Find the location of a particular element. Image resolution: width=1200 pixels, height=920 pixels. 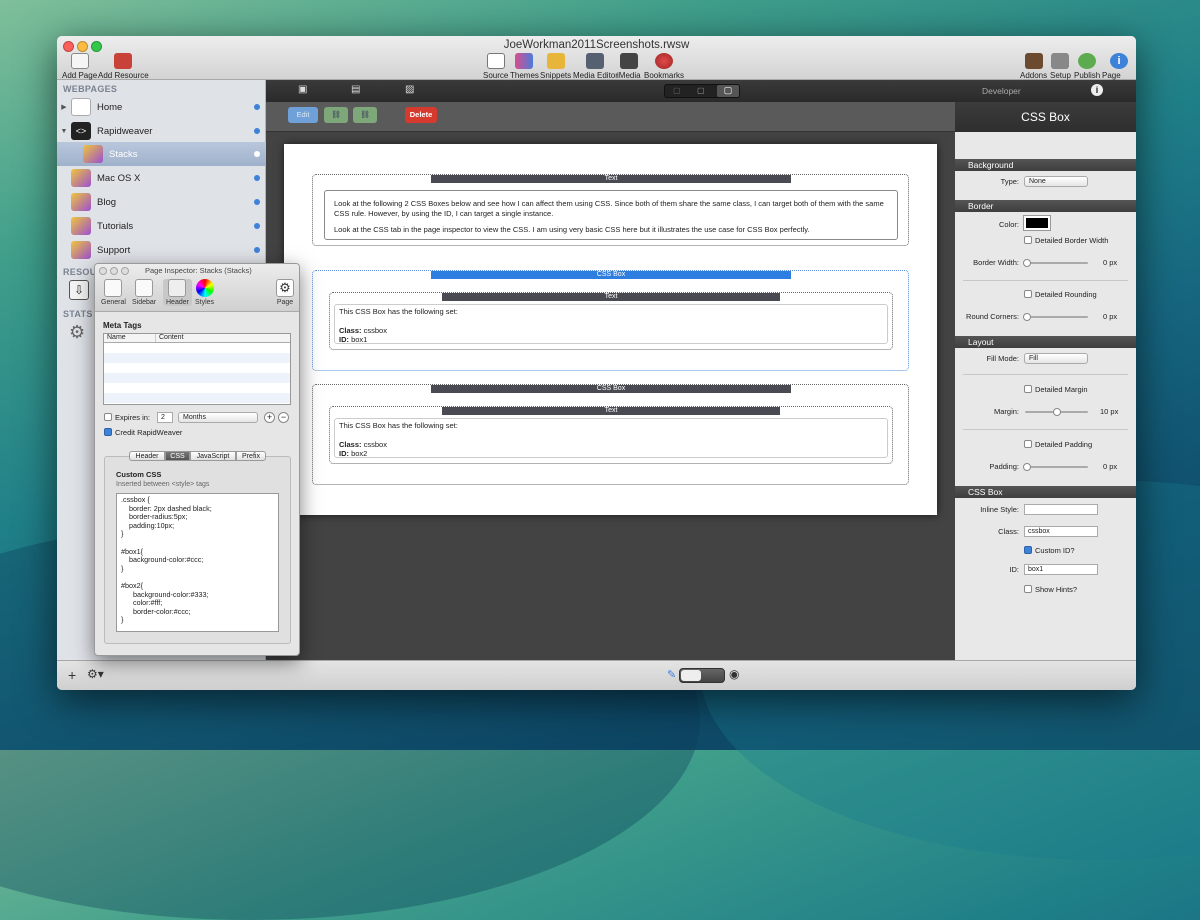

info-icon: i is located at coordinates (1097, 90).